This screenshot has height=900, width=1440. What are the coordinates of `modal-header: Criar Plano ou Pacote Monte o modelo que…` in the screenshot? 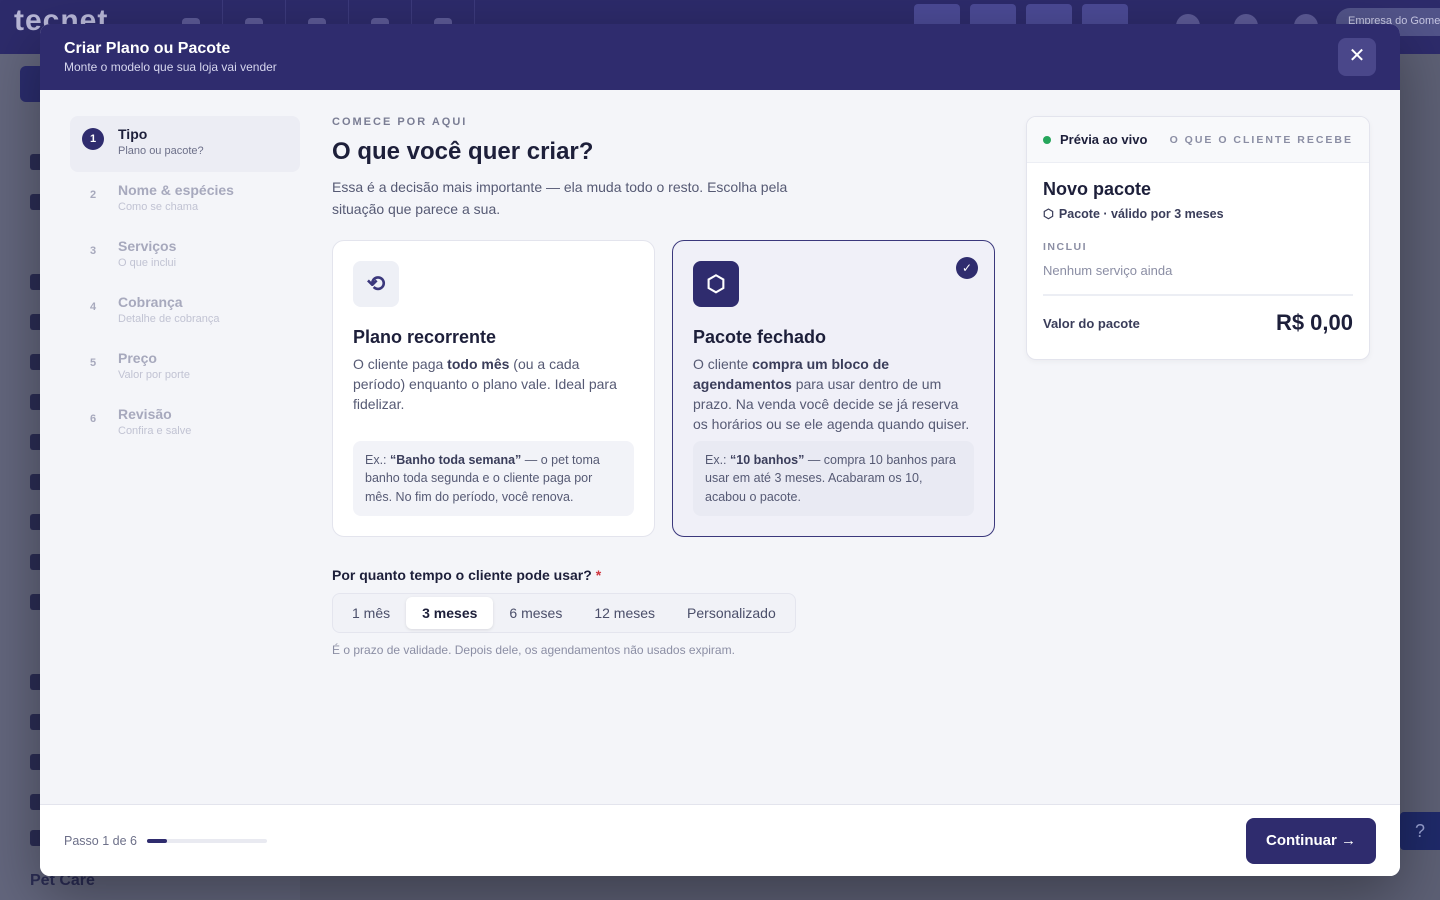 It's located at (720, 57).